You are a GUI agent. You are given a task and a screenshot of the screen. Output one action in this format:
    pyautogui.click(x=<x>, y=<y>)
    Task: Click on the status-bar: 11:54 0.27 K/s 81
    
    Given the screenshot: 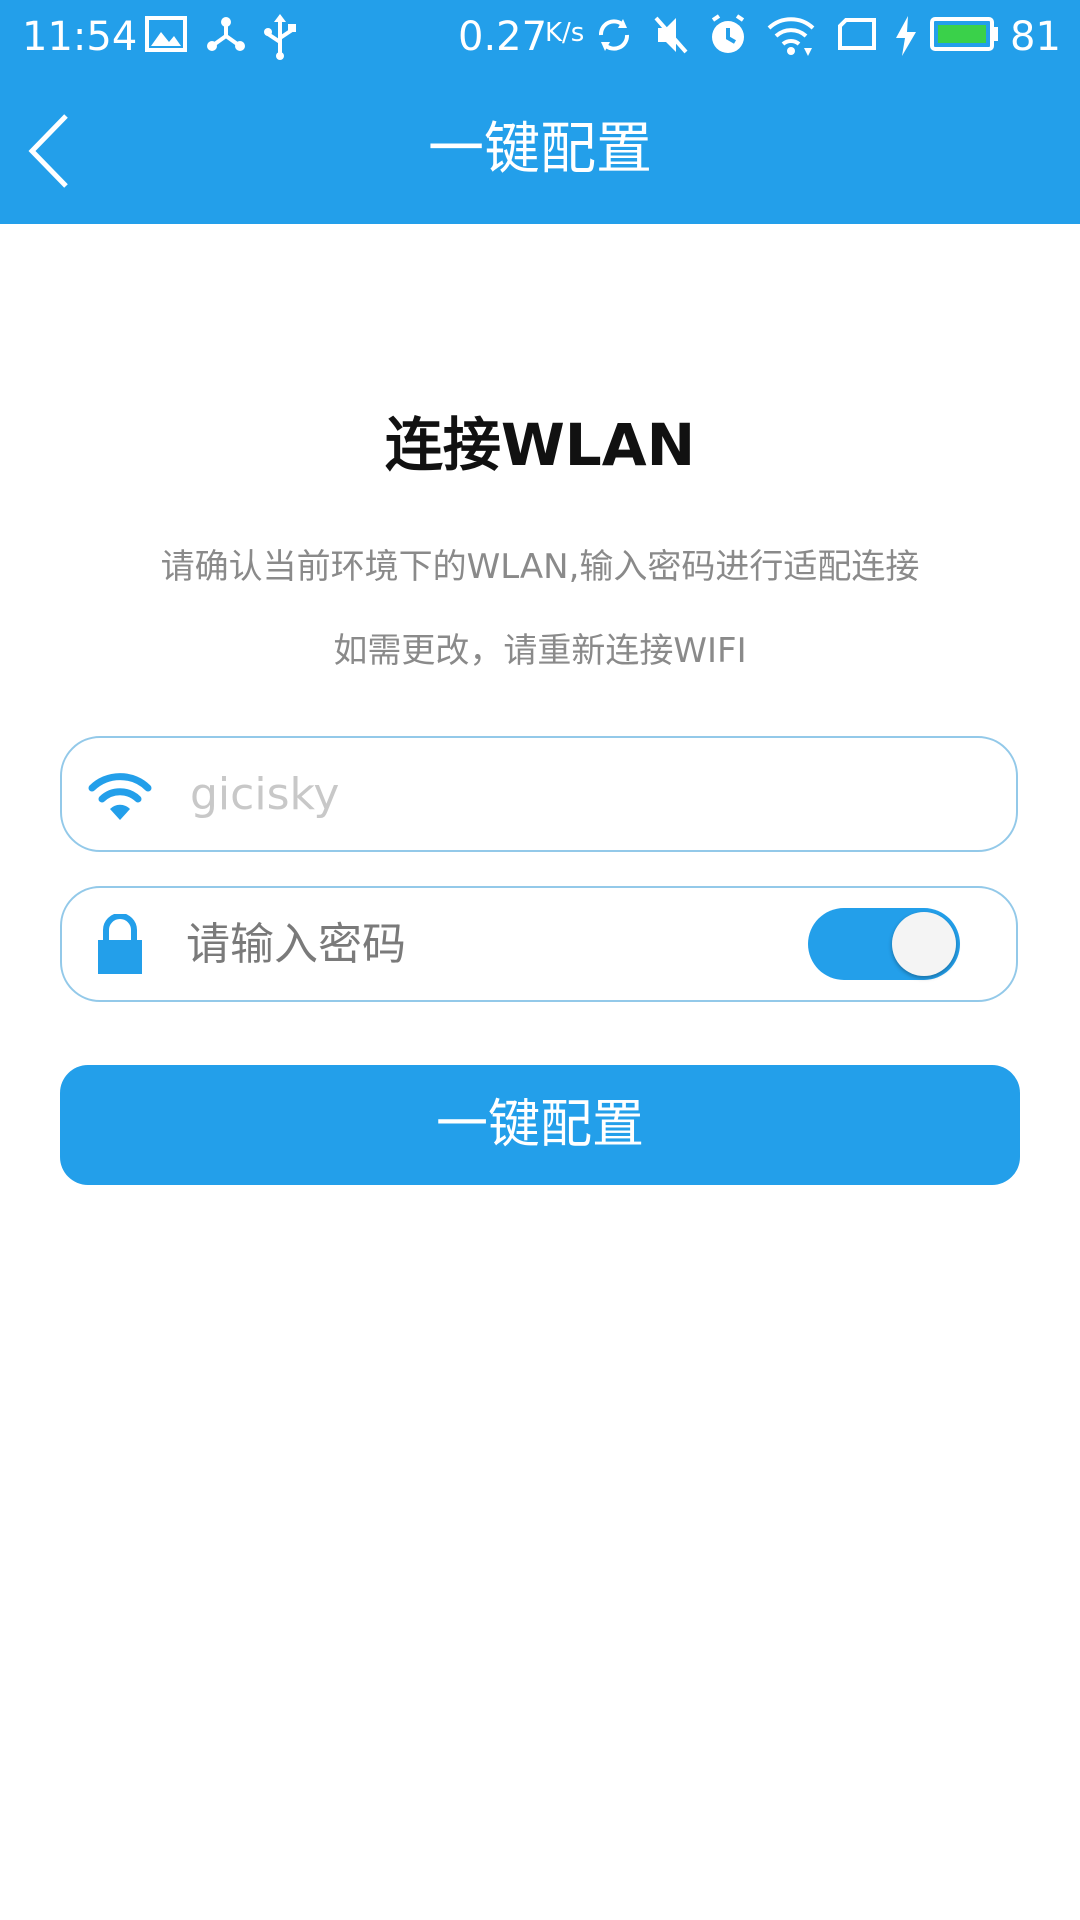 What is the action you would take?
    pyautogui.click(x=540, y=38)
    